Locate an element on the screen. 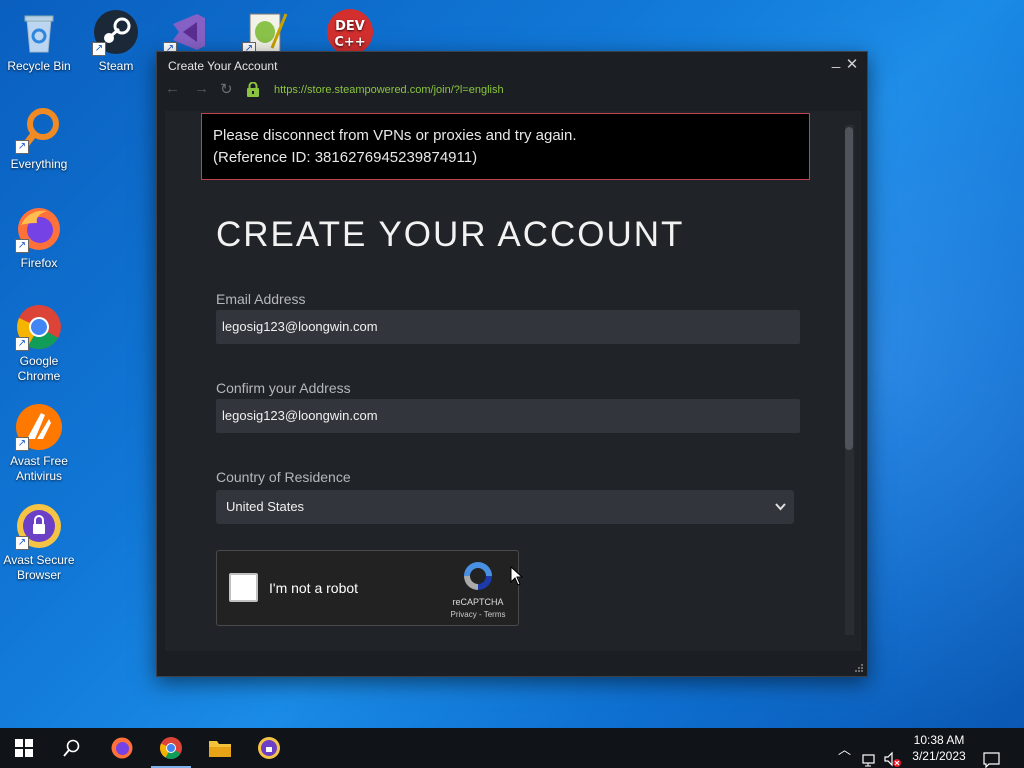 This screenshot has width=1024, height=768. recaptcha-label: I'm not a robot is located at coordinates (314, 588).